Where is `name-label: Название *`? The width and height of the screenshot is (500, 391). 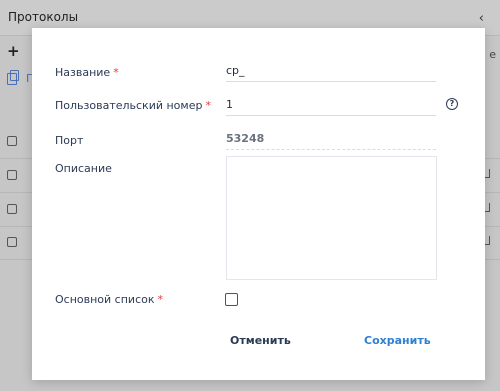
name-label: Название * is located at coordinates (87, 72).